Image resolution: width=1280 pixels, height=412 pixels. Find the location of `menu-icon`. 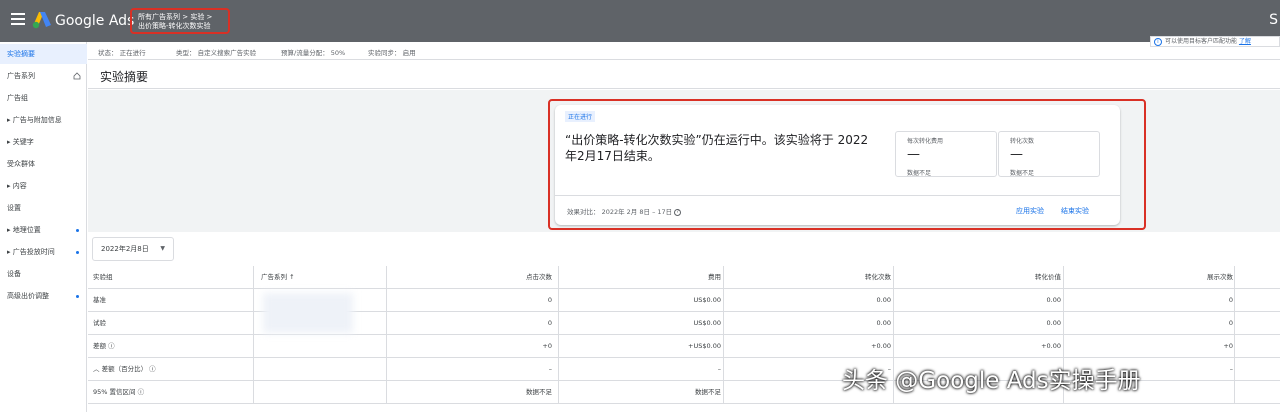

menu-icon is located at coordinates (18, 19).